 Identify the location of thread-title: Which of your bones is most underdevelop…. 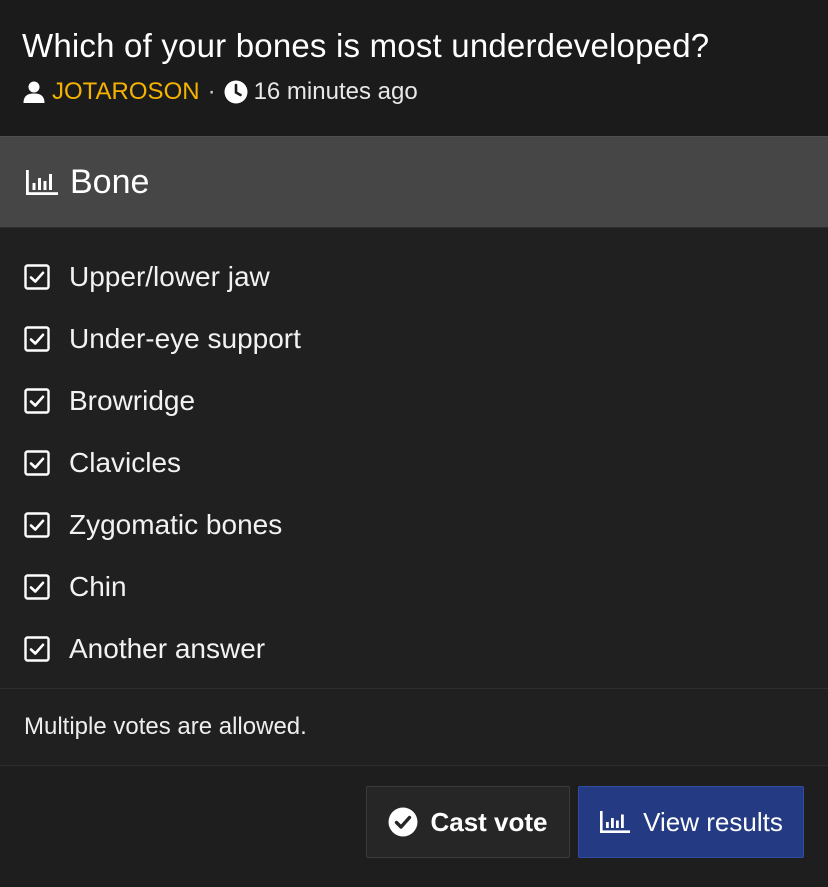
(366, 45).